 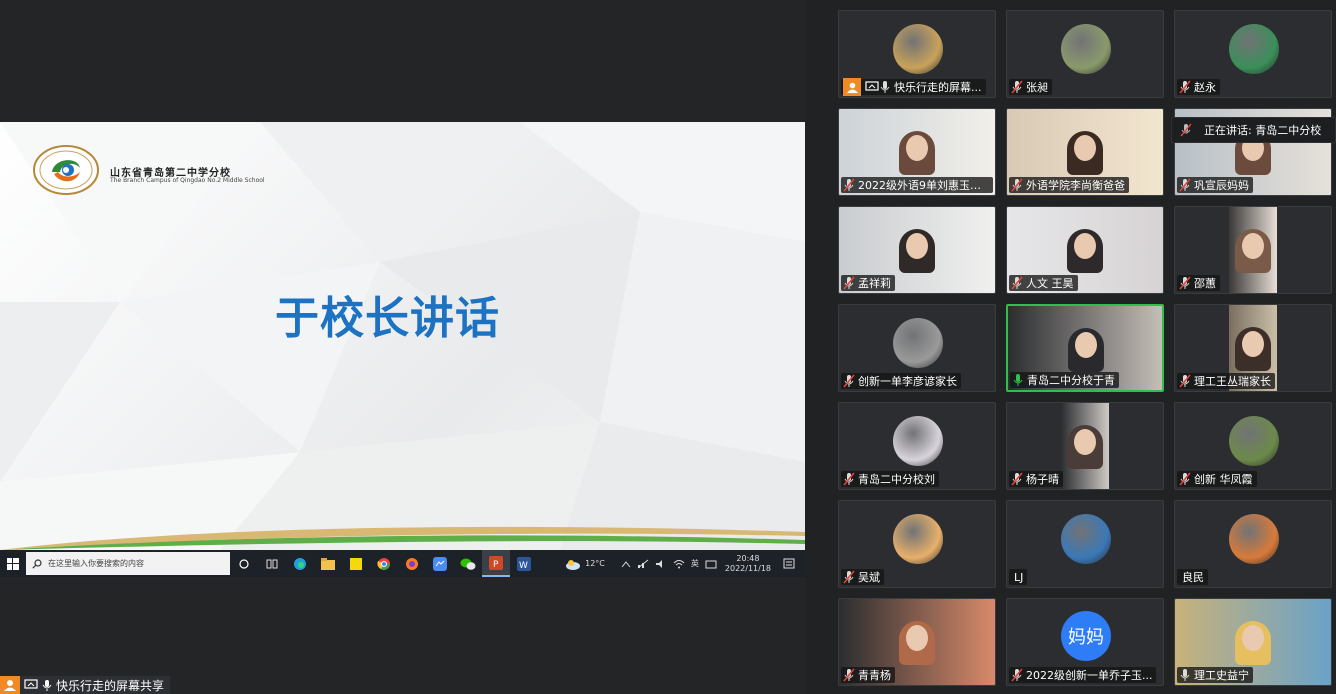 What do you see at coordinates (1253, 446) in the screenshot?
I see `participant-tile: 创新 华凤霞` at bounding box center [1253, 446].